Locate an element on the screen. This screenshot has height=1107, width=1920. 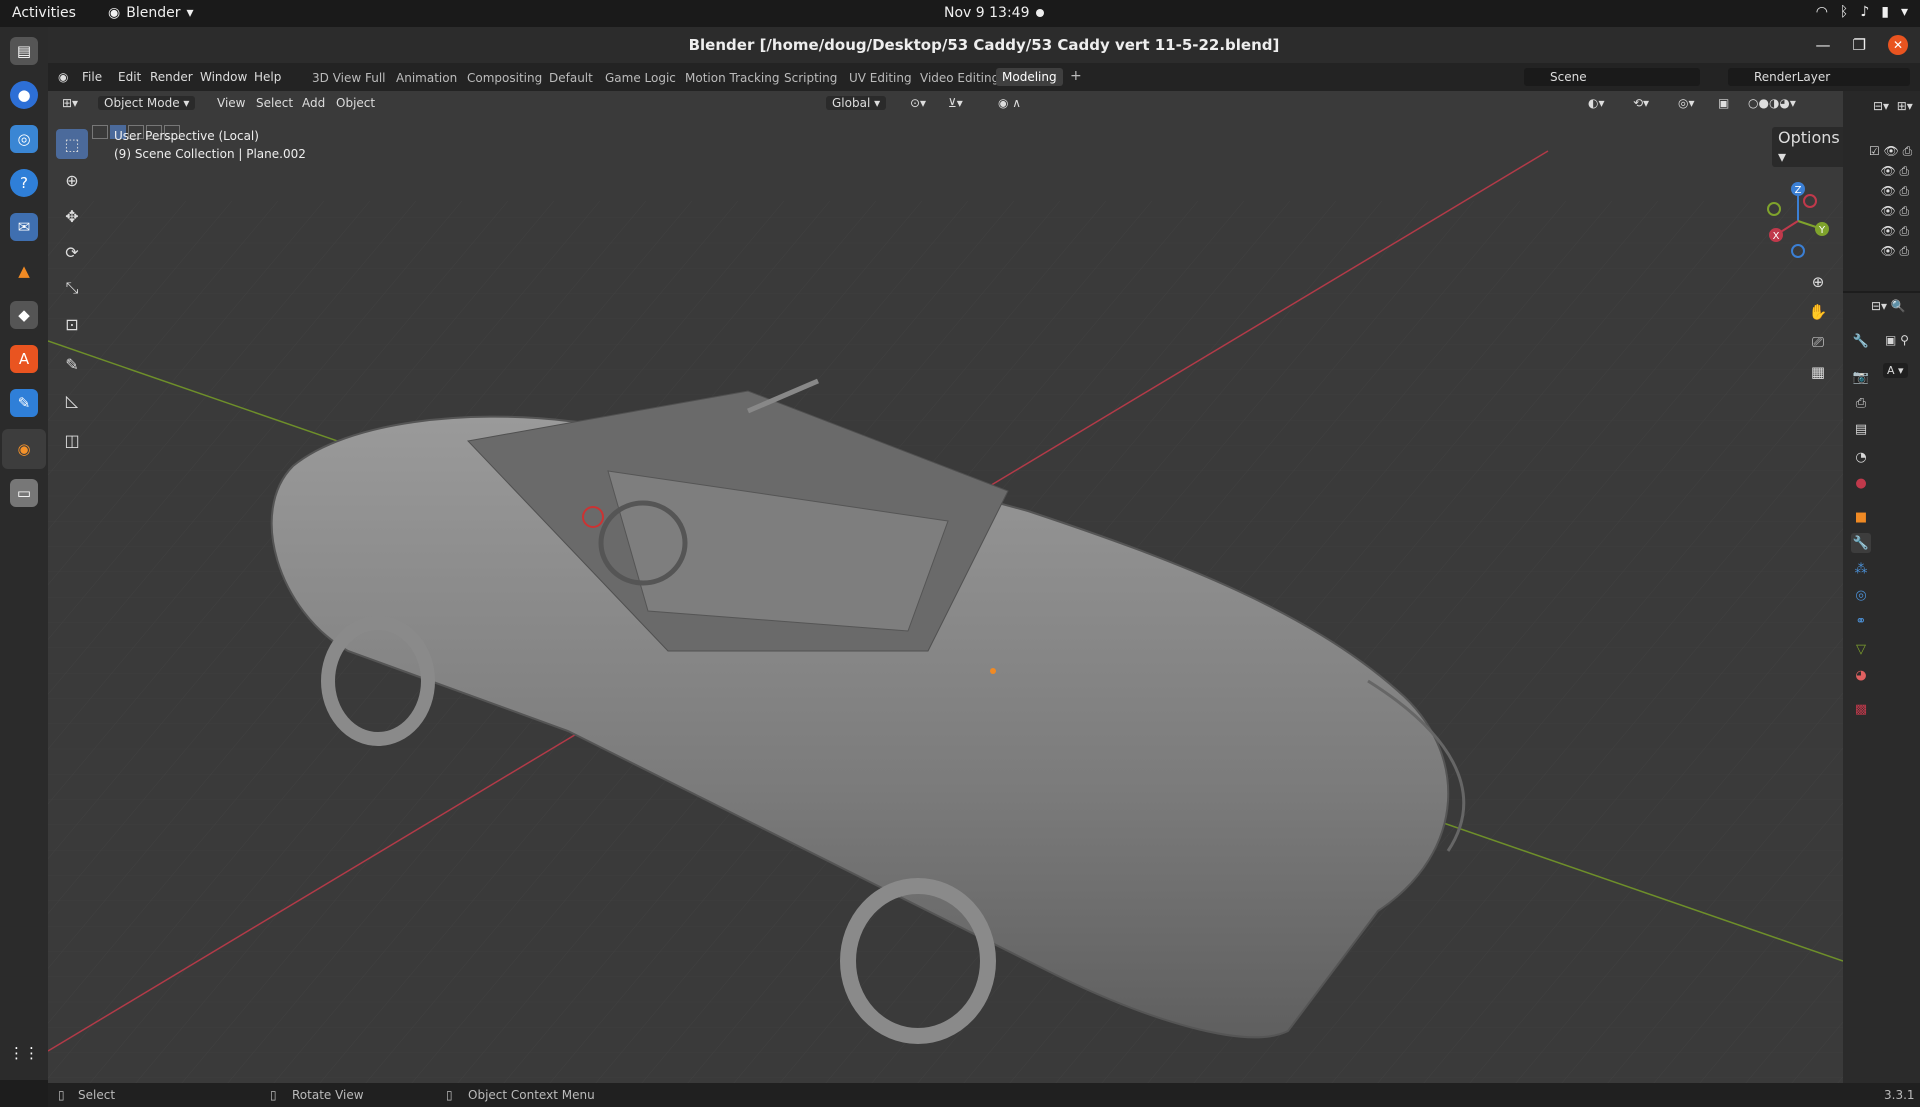
menu-select: Select is located at coordinates (274, 103).